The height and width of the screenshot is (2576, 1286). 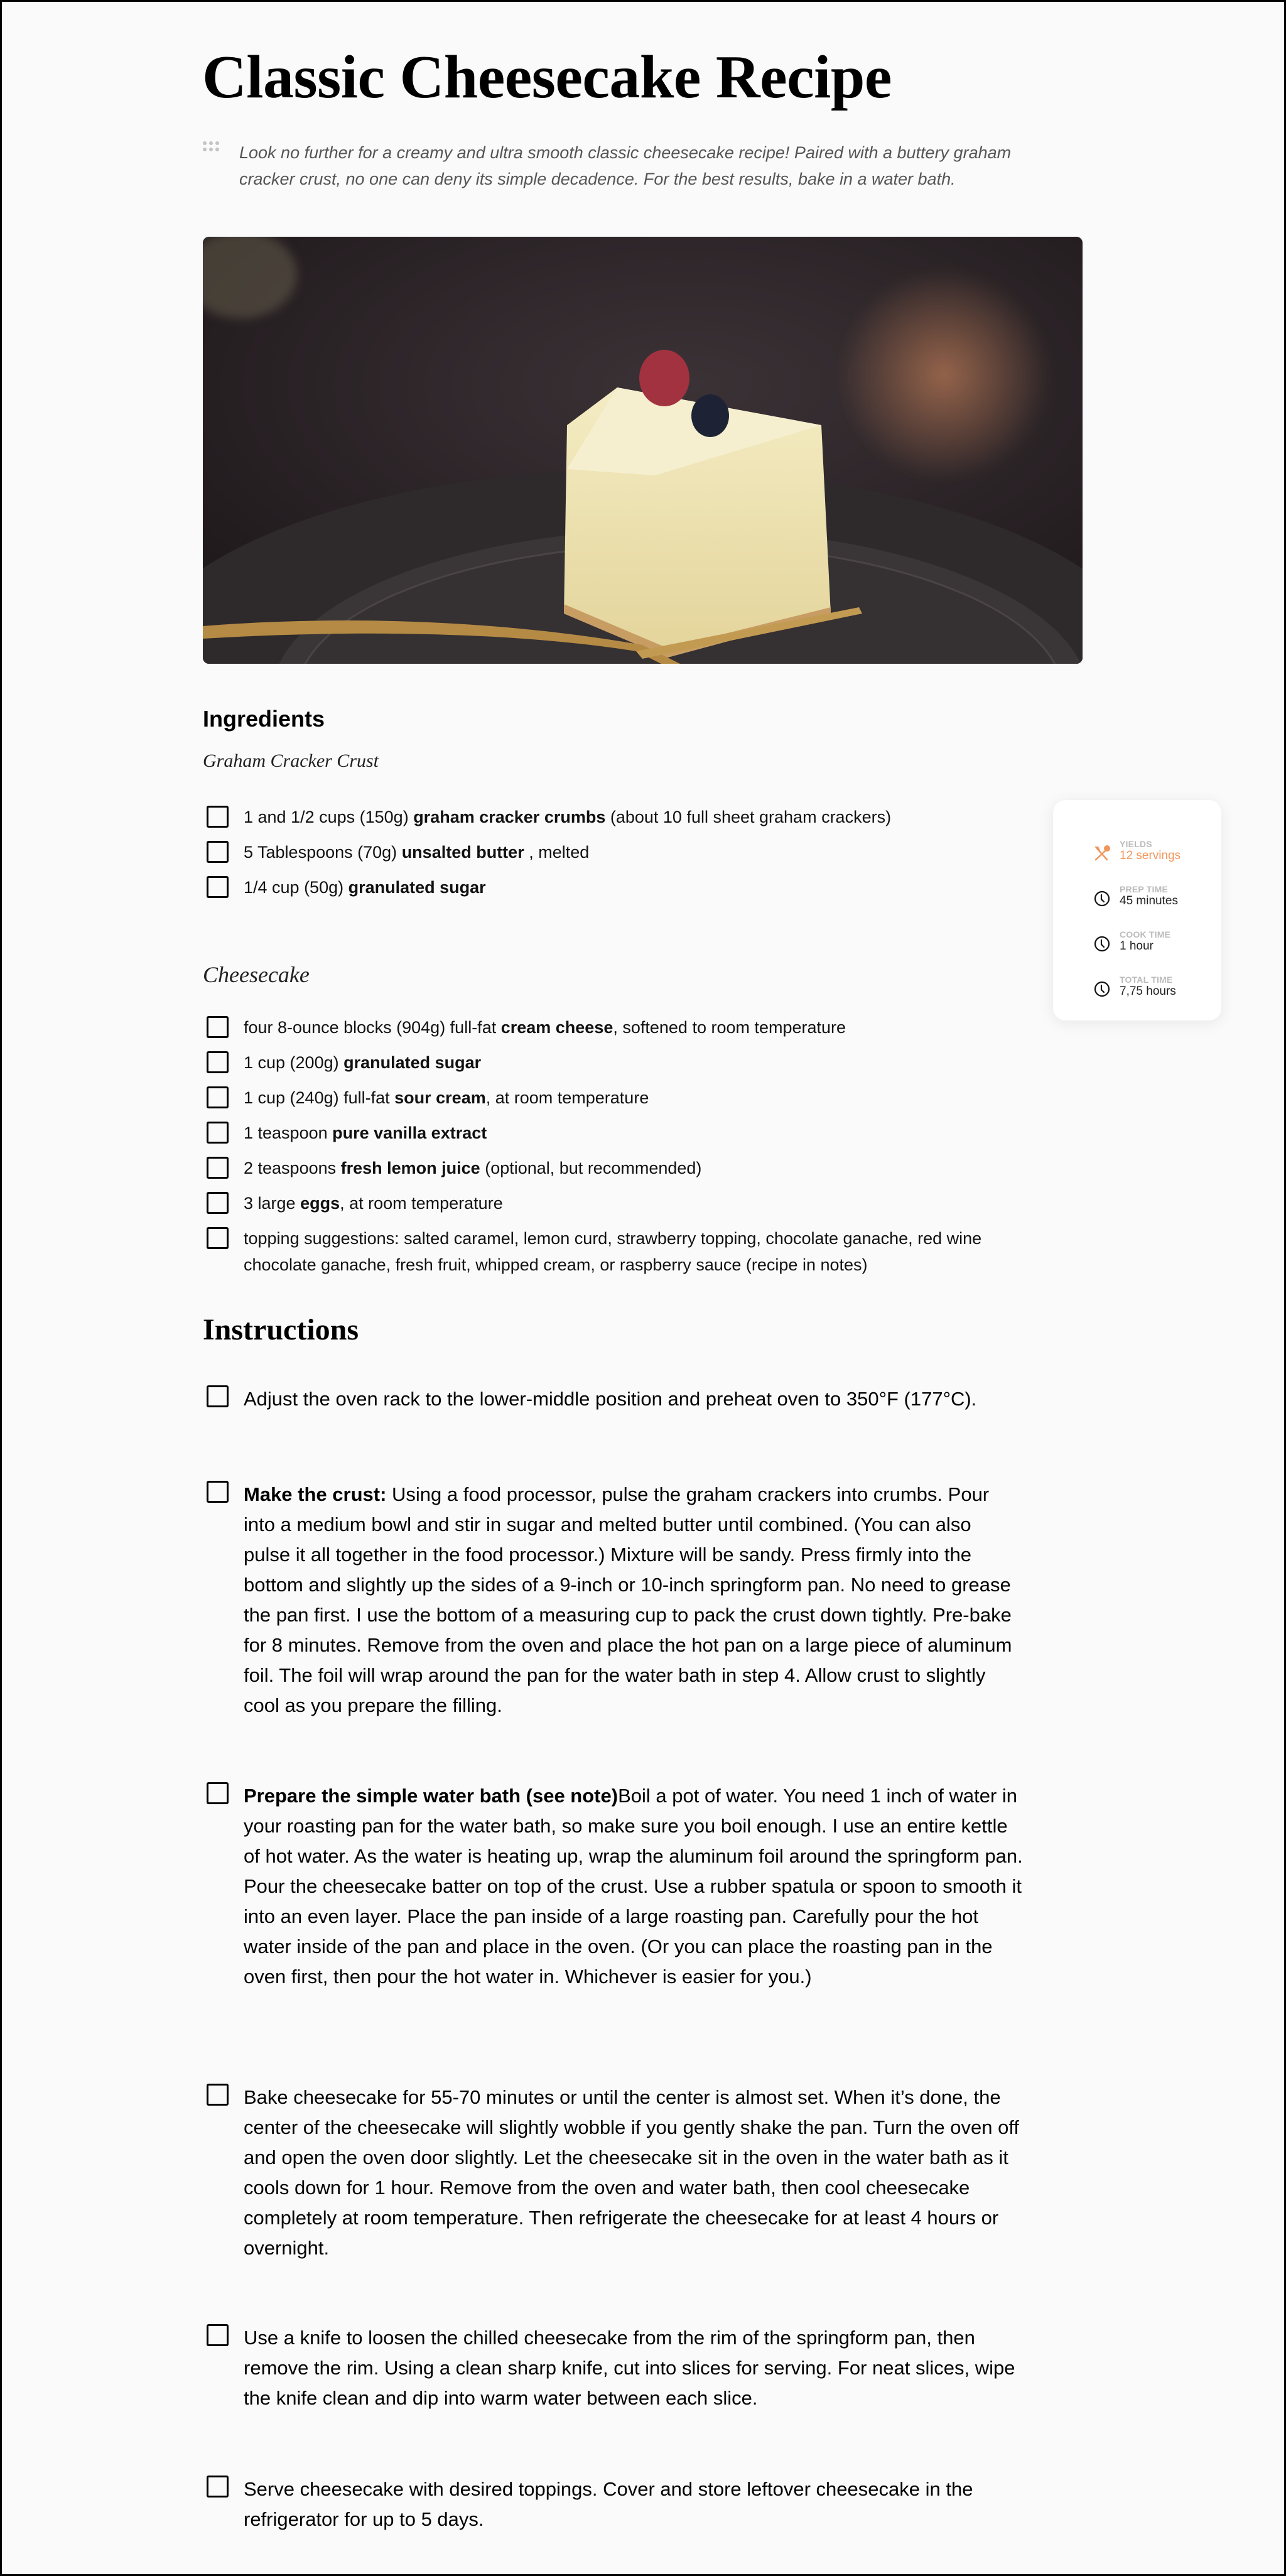 I want to click on step-title: Make the crust:, so click(x=315, y=1494).